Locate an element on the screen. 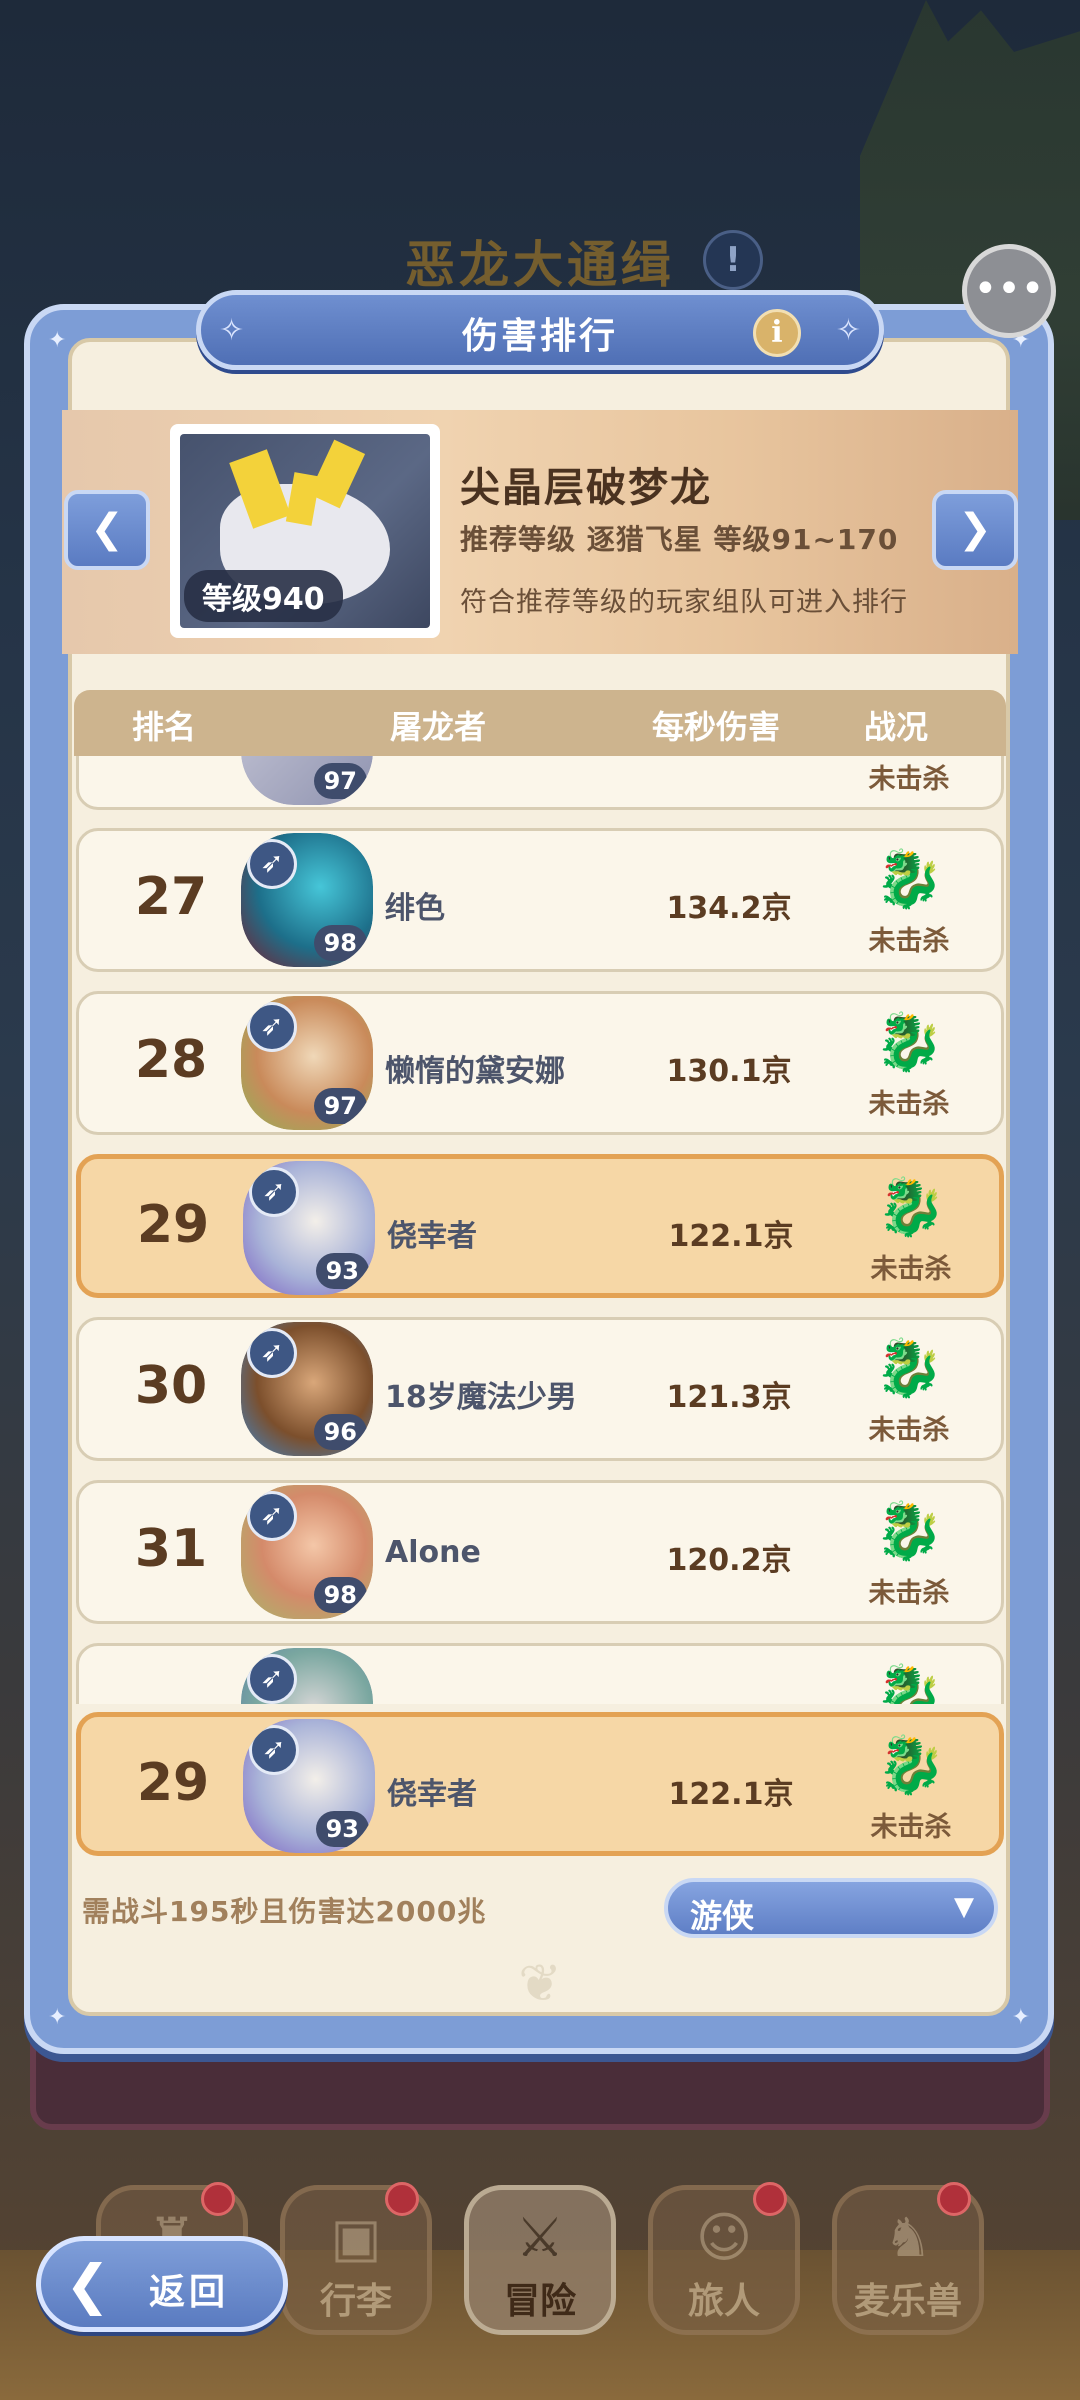 This screenshot has width=1080, height=2400. avatar: ➶ is located at coordinates (307, 1676).